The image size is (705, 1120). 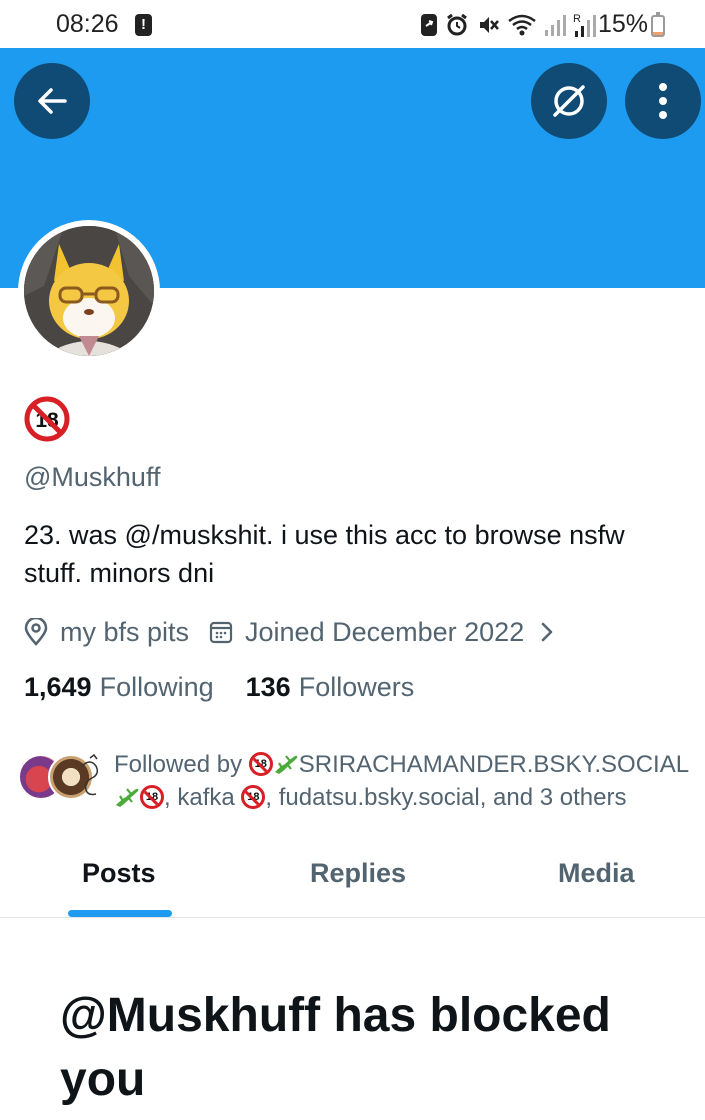 I want to click on follower-avatar, so click(x=93, y=776).